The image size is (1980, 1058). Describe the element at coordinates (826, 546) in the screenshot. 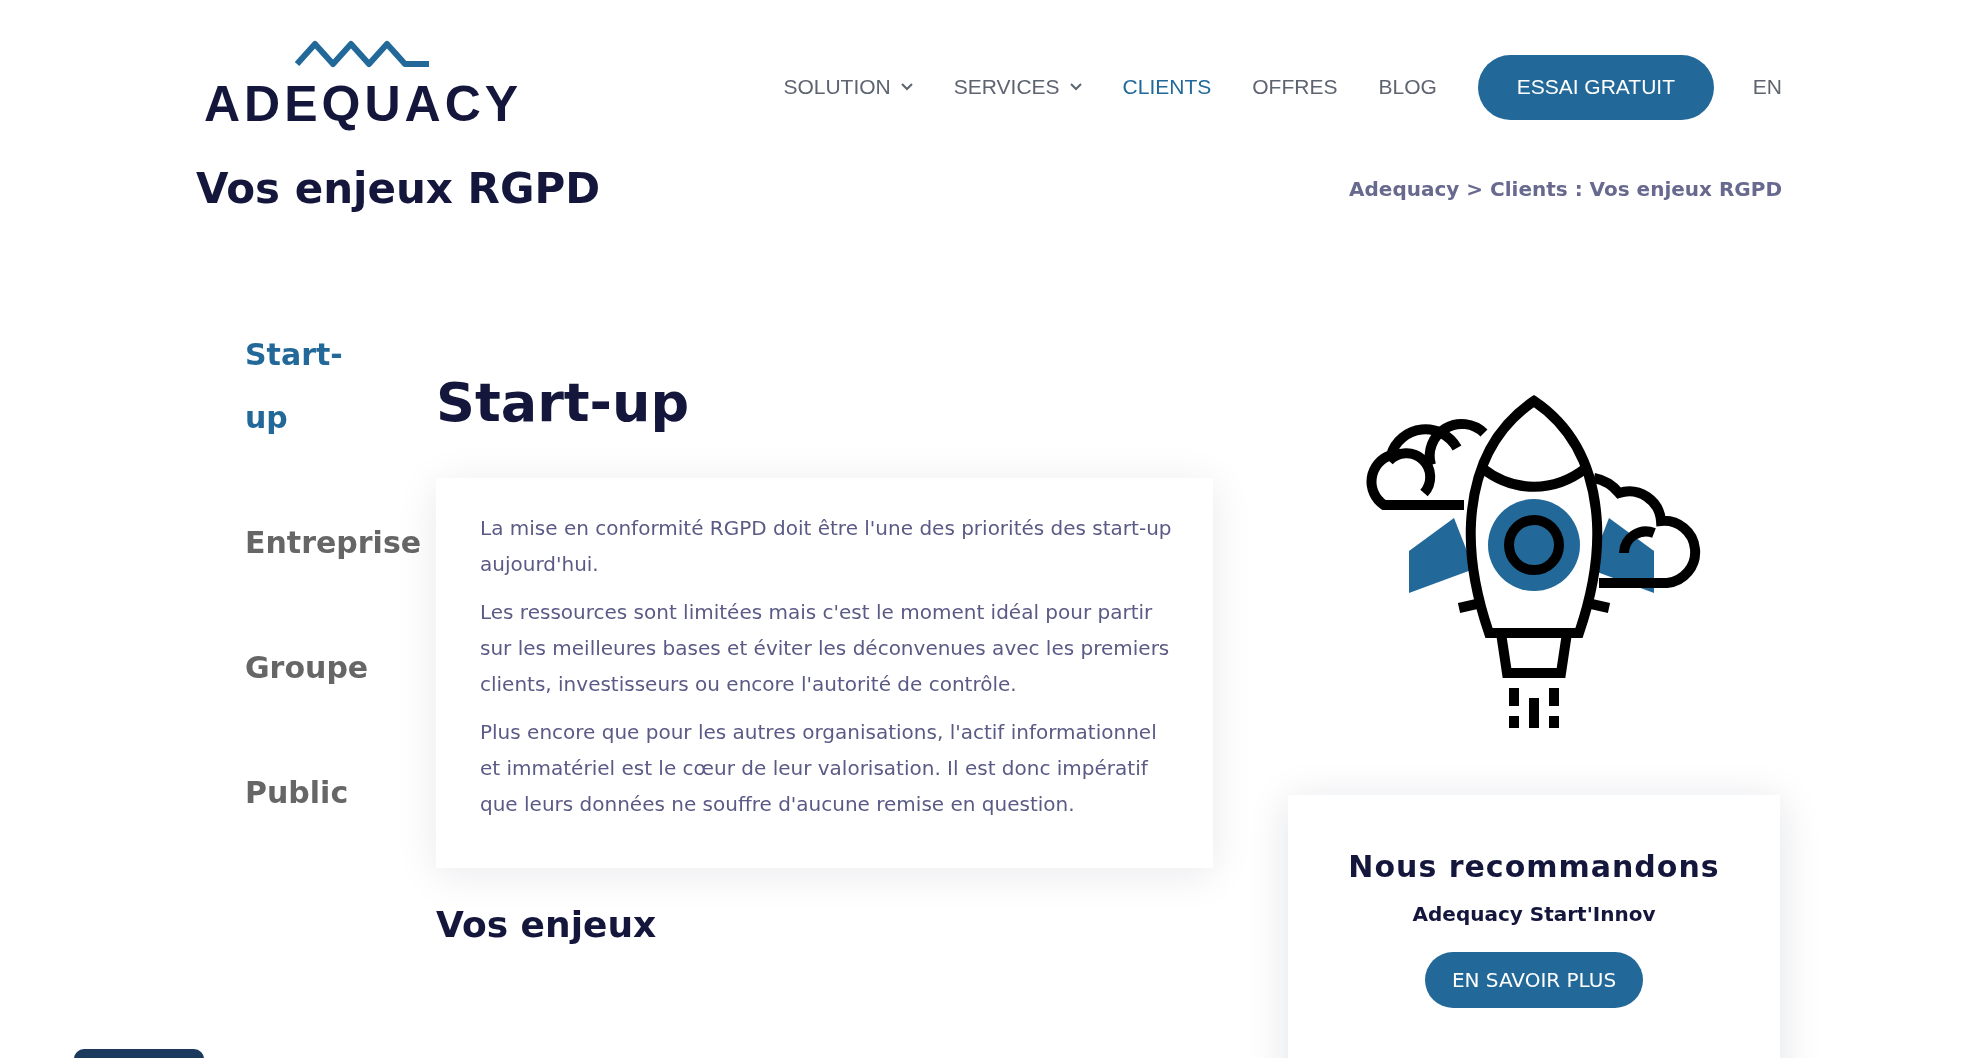

I see `paragraph: La mise en conformité RGPD doit être l'une des priorités des start-up aujourd'hui.` at that location.